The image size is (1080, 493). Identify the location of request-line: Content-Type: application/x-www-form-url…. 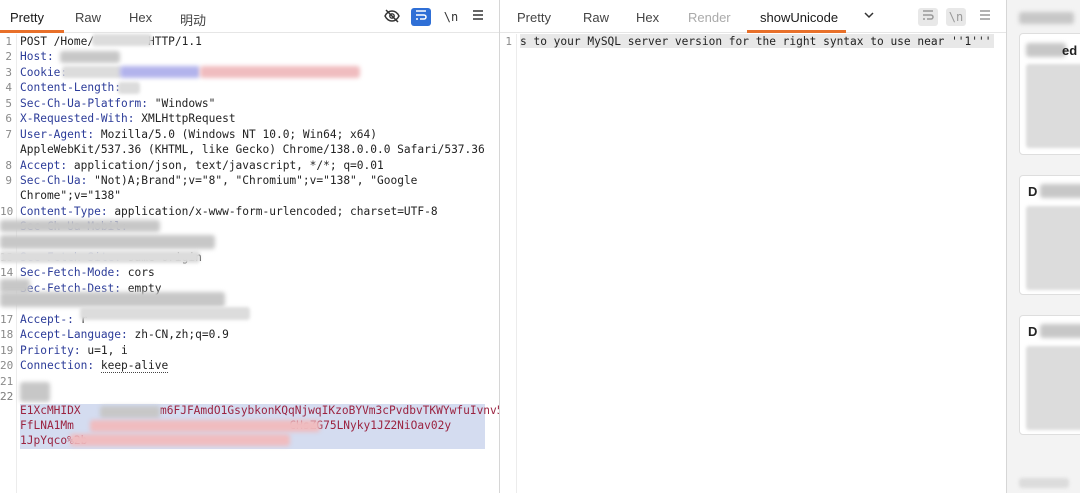
(229, 211).